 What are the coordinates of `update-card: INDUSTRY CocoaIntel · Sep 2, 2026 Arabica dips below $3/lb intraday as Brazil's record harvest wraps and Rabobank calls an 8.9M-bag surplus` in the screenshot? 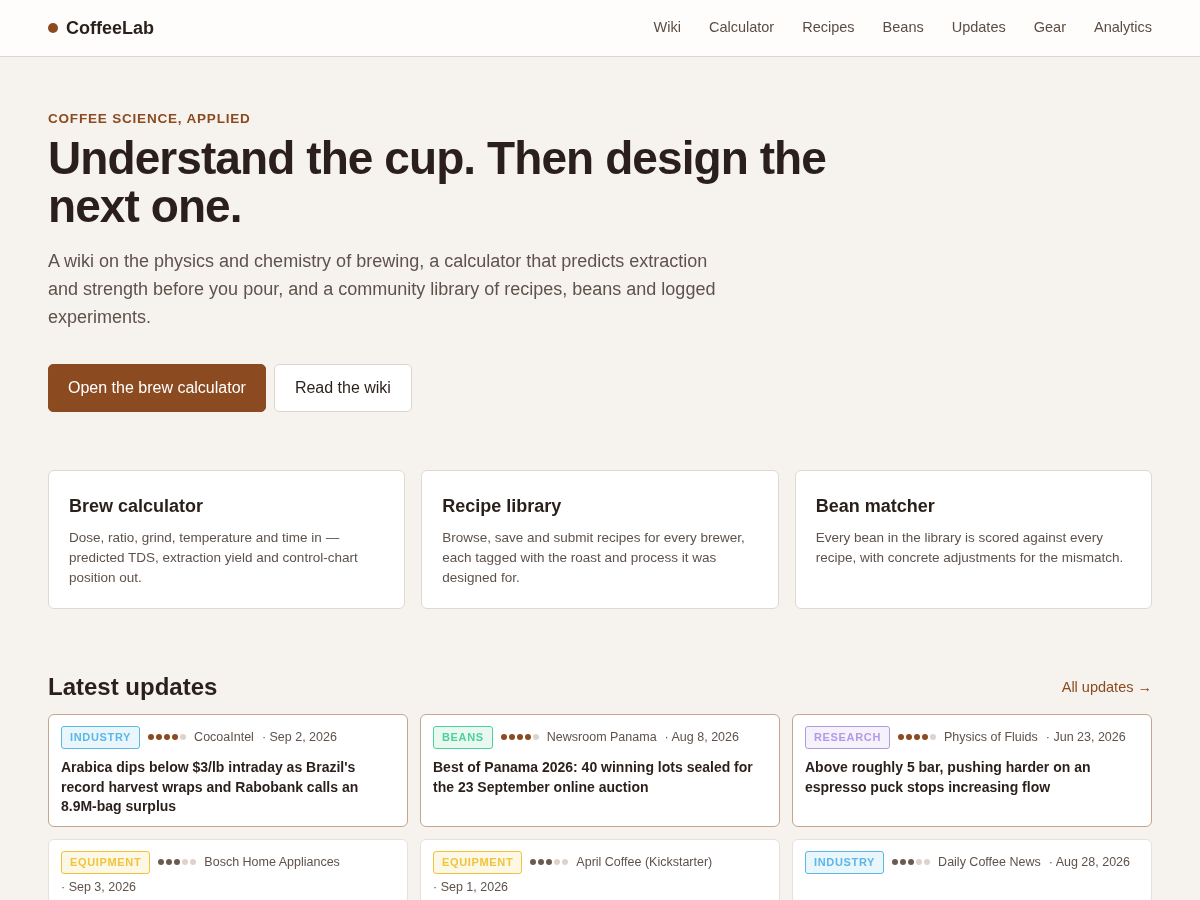 It's located at (228, 771).